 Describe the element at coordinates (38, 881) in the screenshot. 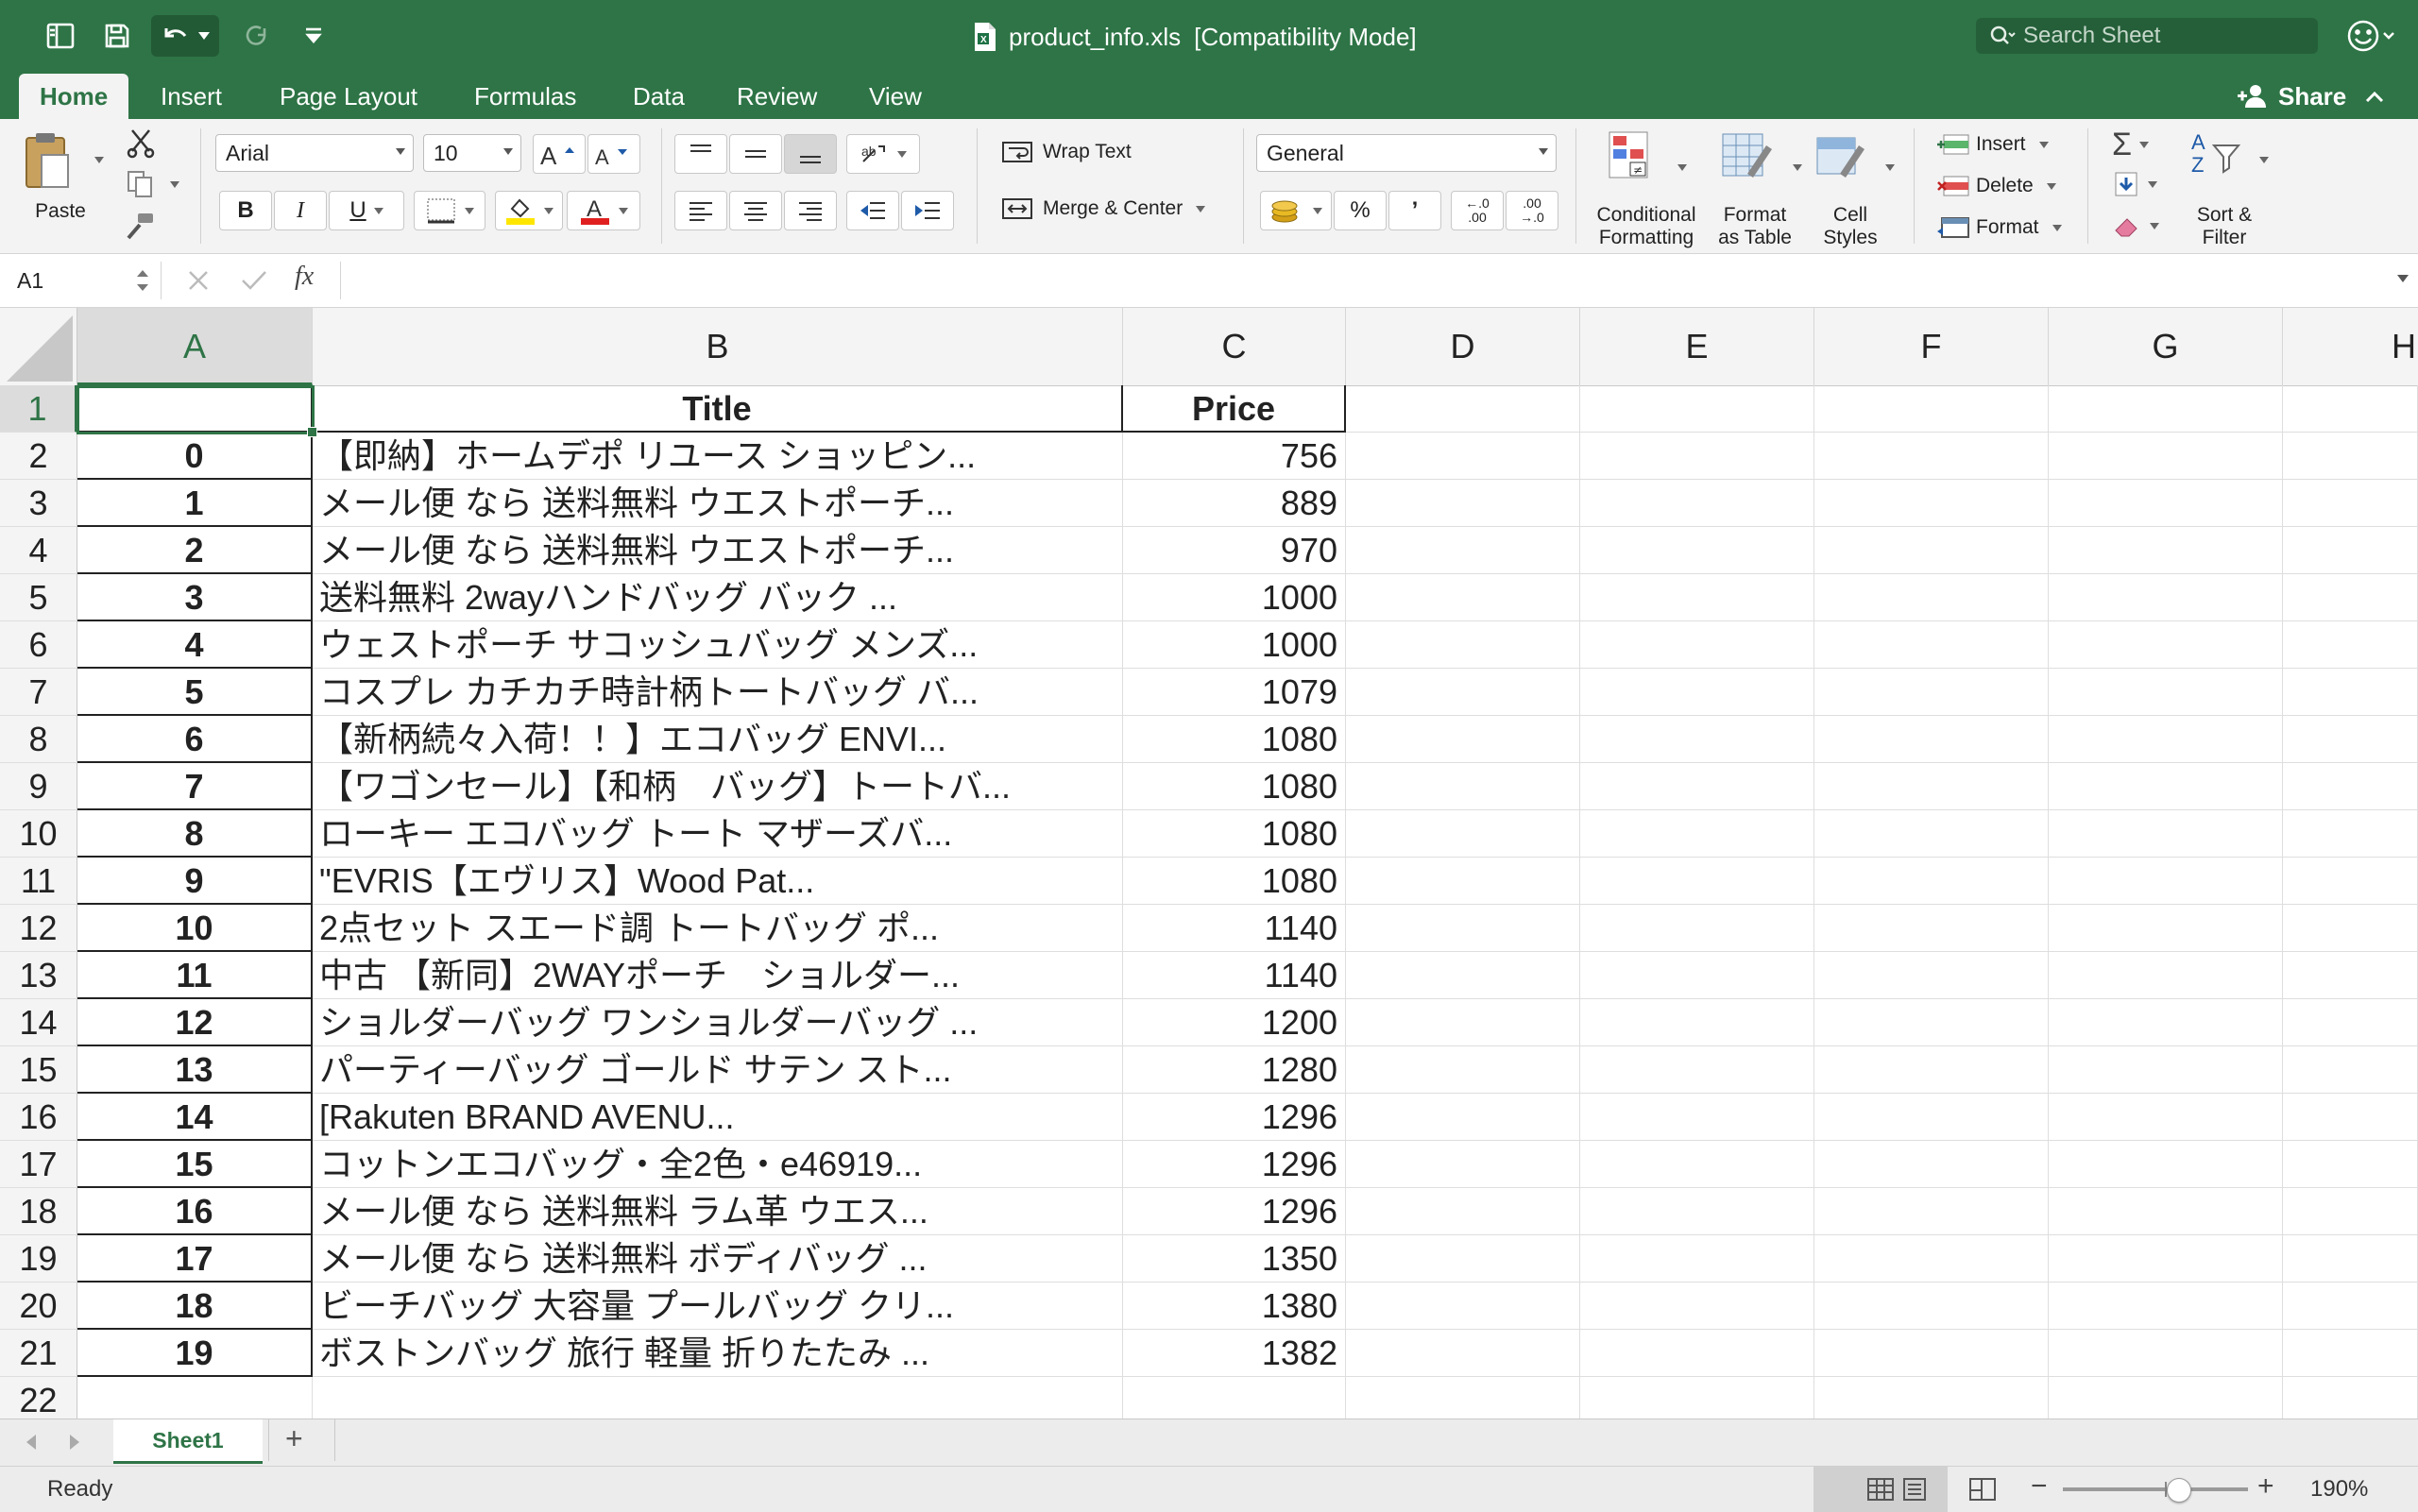

I see `row-header: 11` at that location.